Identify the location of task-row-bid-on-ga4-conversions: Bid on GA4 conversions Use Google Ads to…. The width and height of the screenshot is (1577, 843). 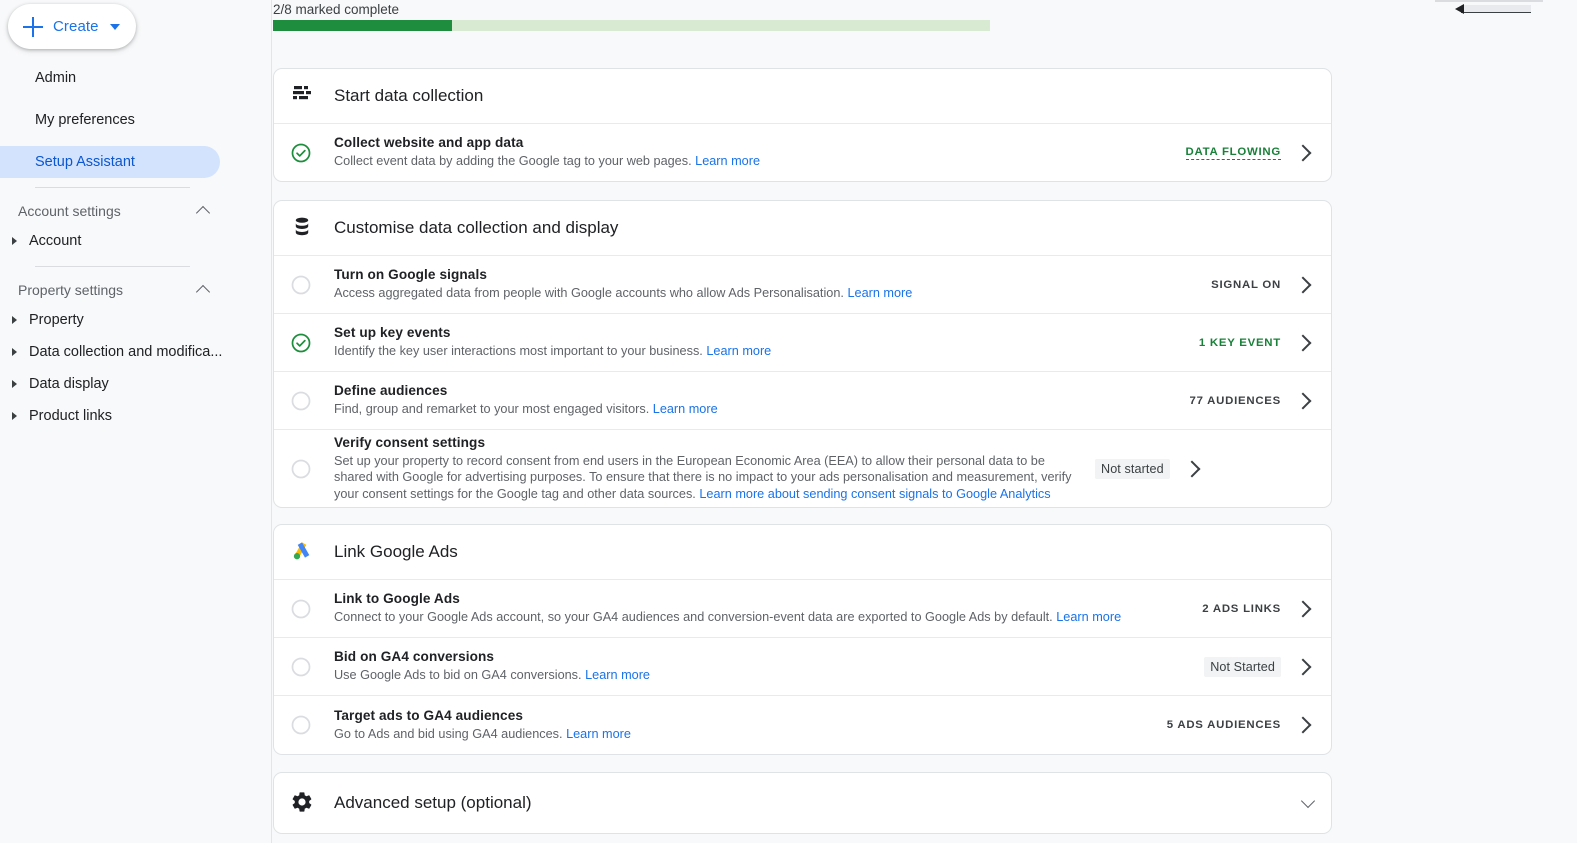
(802, 667).